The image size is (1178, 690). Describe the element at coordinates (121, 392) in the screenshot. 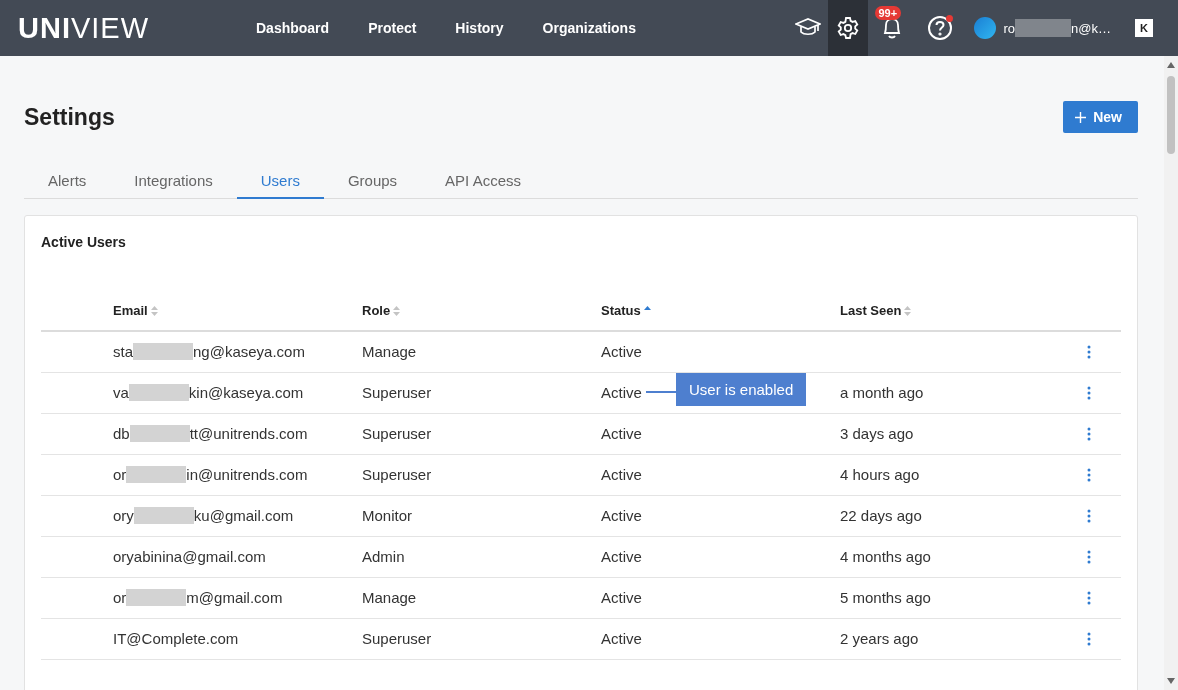

I see `email-text: va` at that location.